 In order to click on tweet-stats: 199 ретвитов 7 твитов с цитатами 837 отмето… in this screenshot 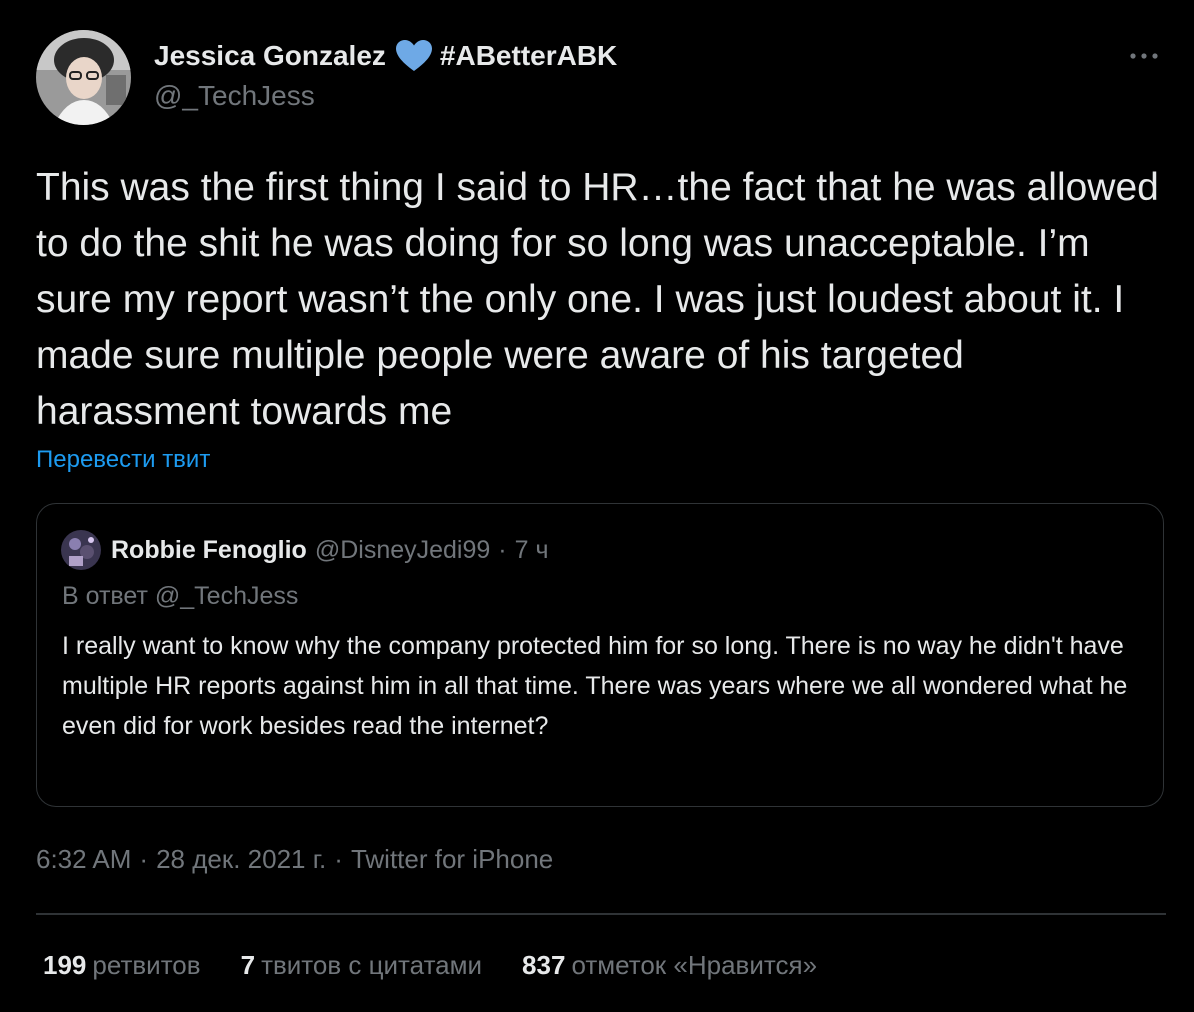, I will do `click(450, 965)`.